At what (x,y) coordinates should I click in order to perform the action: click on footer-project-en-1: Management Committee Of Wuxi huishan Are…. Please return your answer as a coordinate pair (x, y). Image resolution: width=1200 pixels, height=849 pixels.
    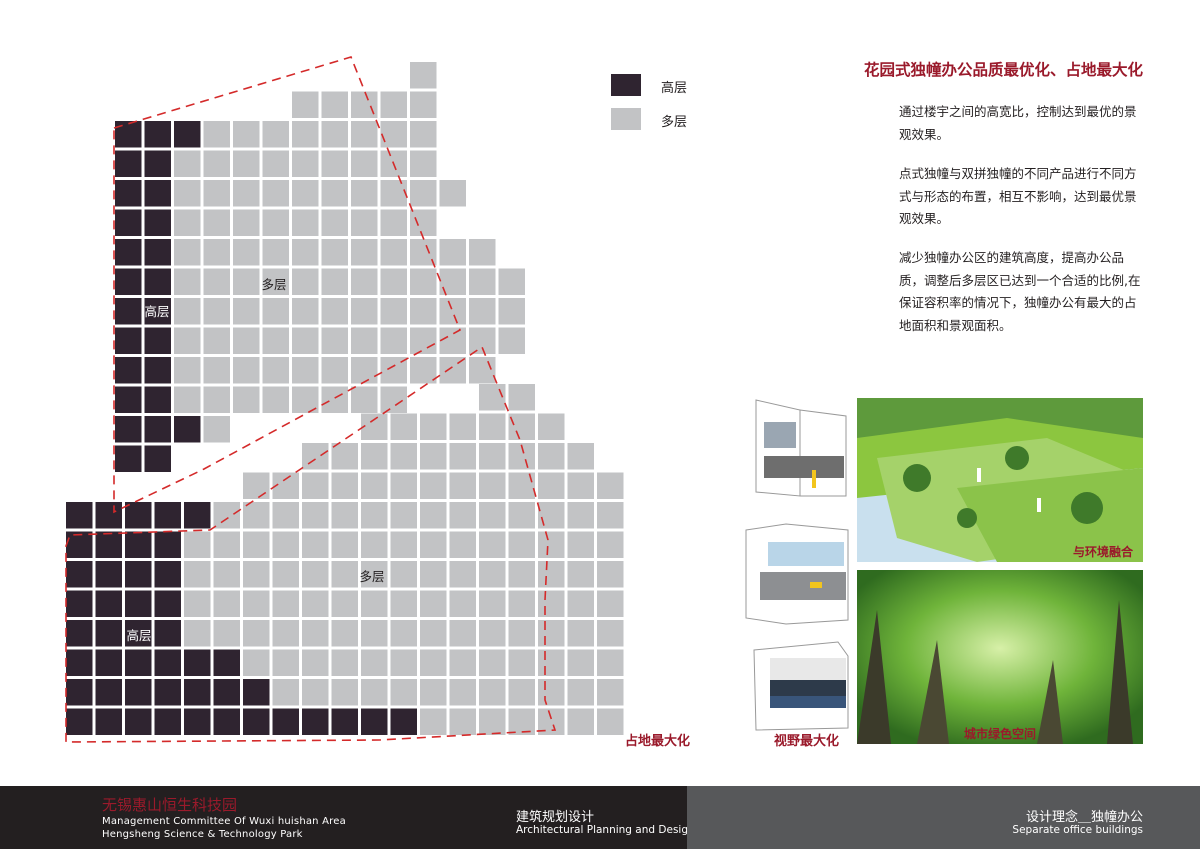
    Looking at the image, I should click on (224, 821).